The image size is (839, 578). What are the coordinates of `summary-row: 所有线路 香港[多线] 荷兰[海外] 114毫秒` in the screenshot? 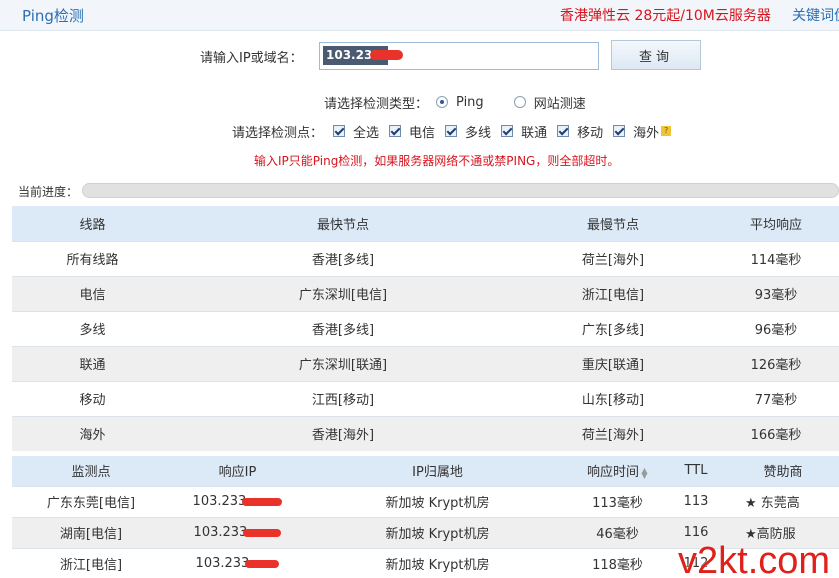 It's located at (425, 258).